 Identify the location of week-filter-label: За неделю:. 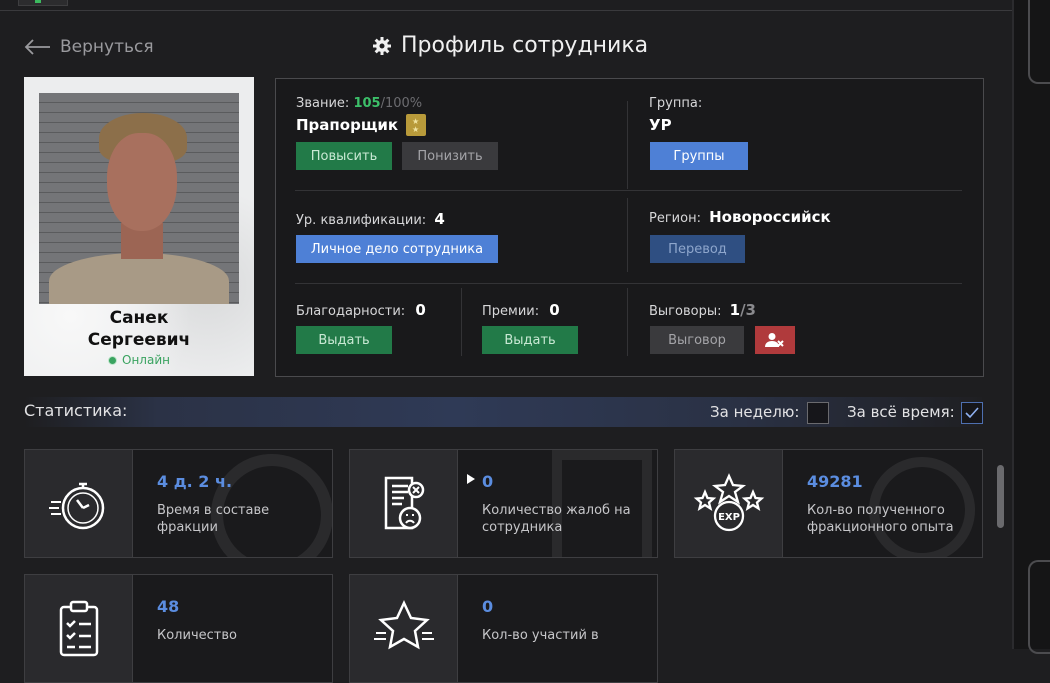
(755, 412).